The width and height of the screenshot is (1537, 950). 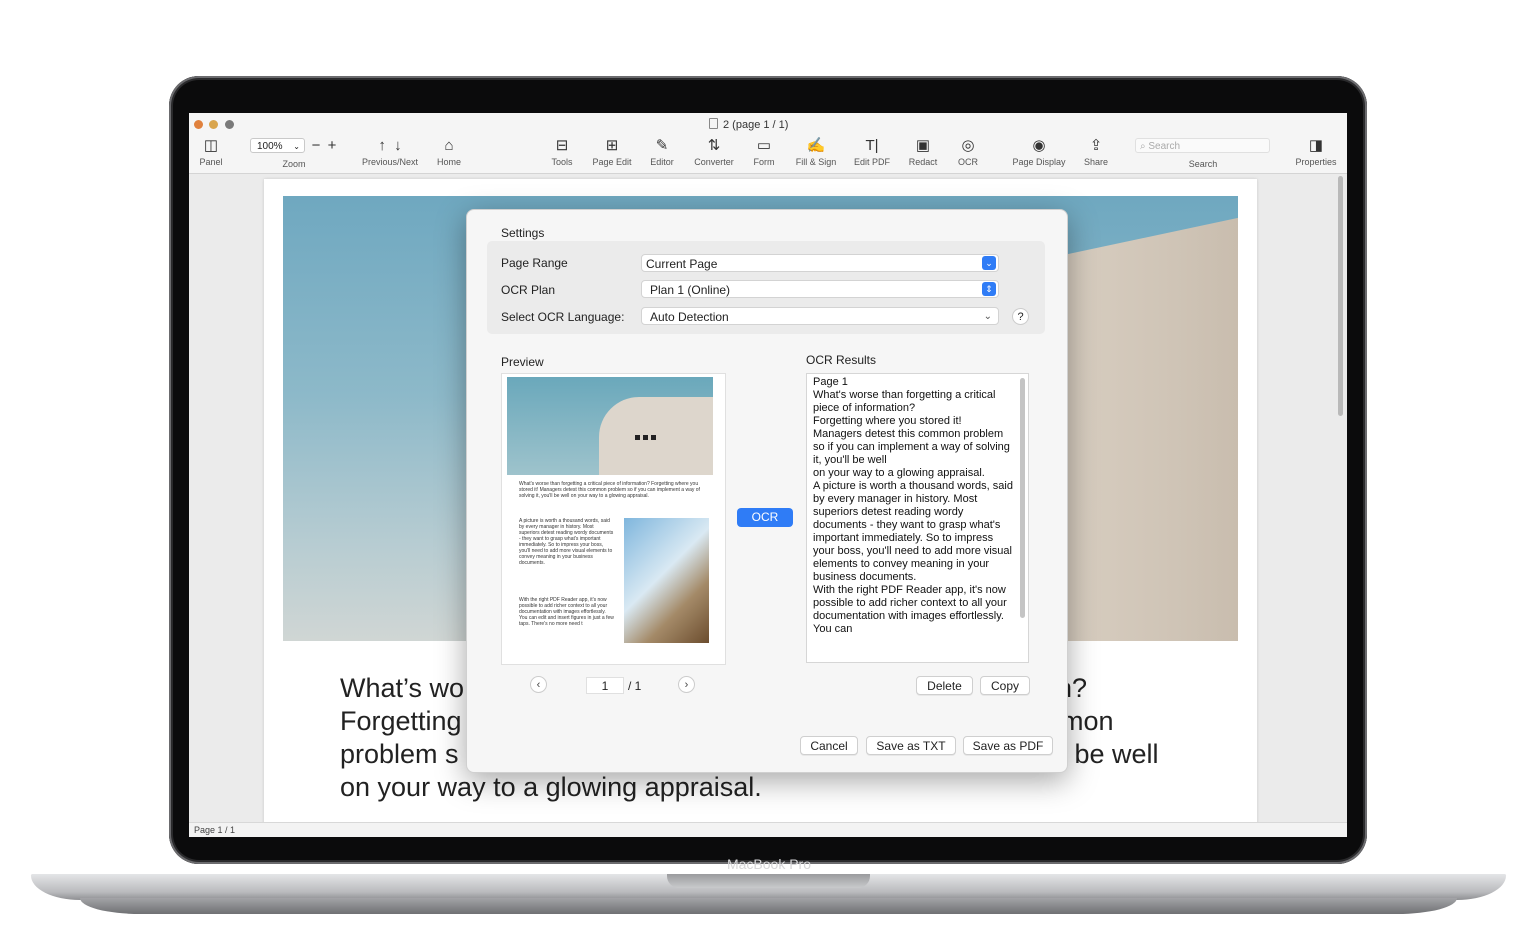 I want to click on ocr-language-label: Select OCR Language:, so click(x=563, y=317).